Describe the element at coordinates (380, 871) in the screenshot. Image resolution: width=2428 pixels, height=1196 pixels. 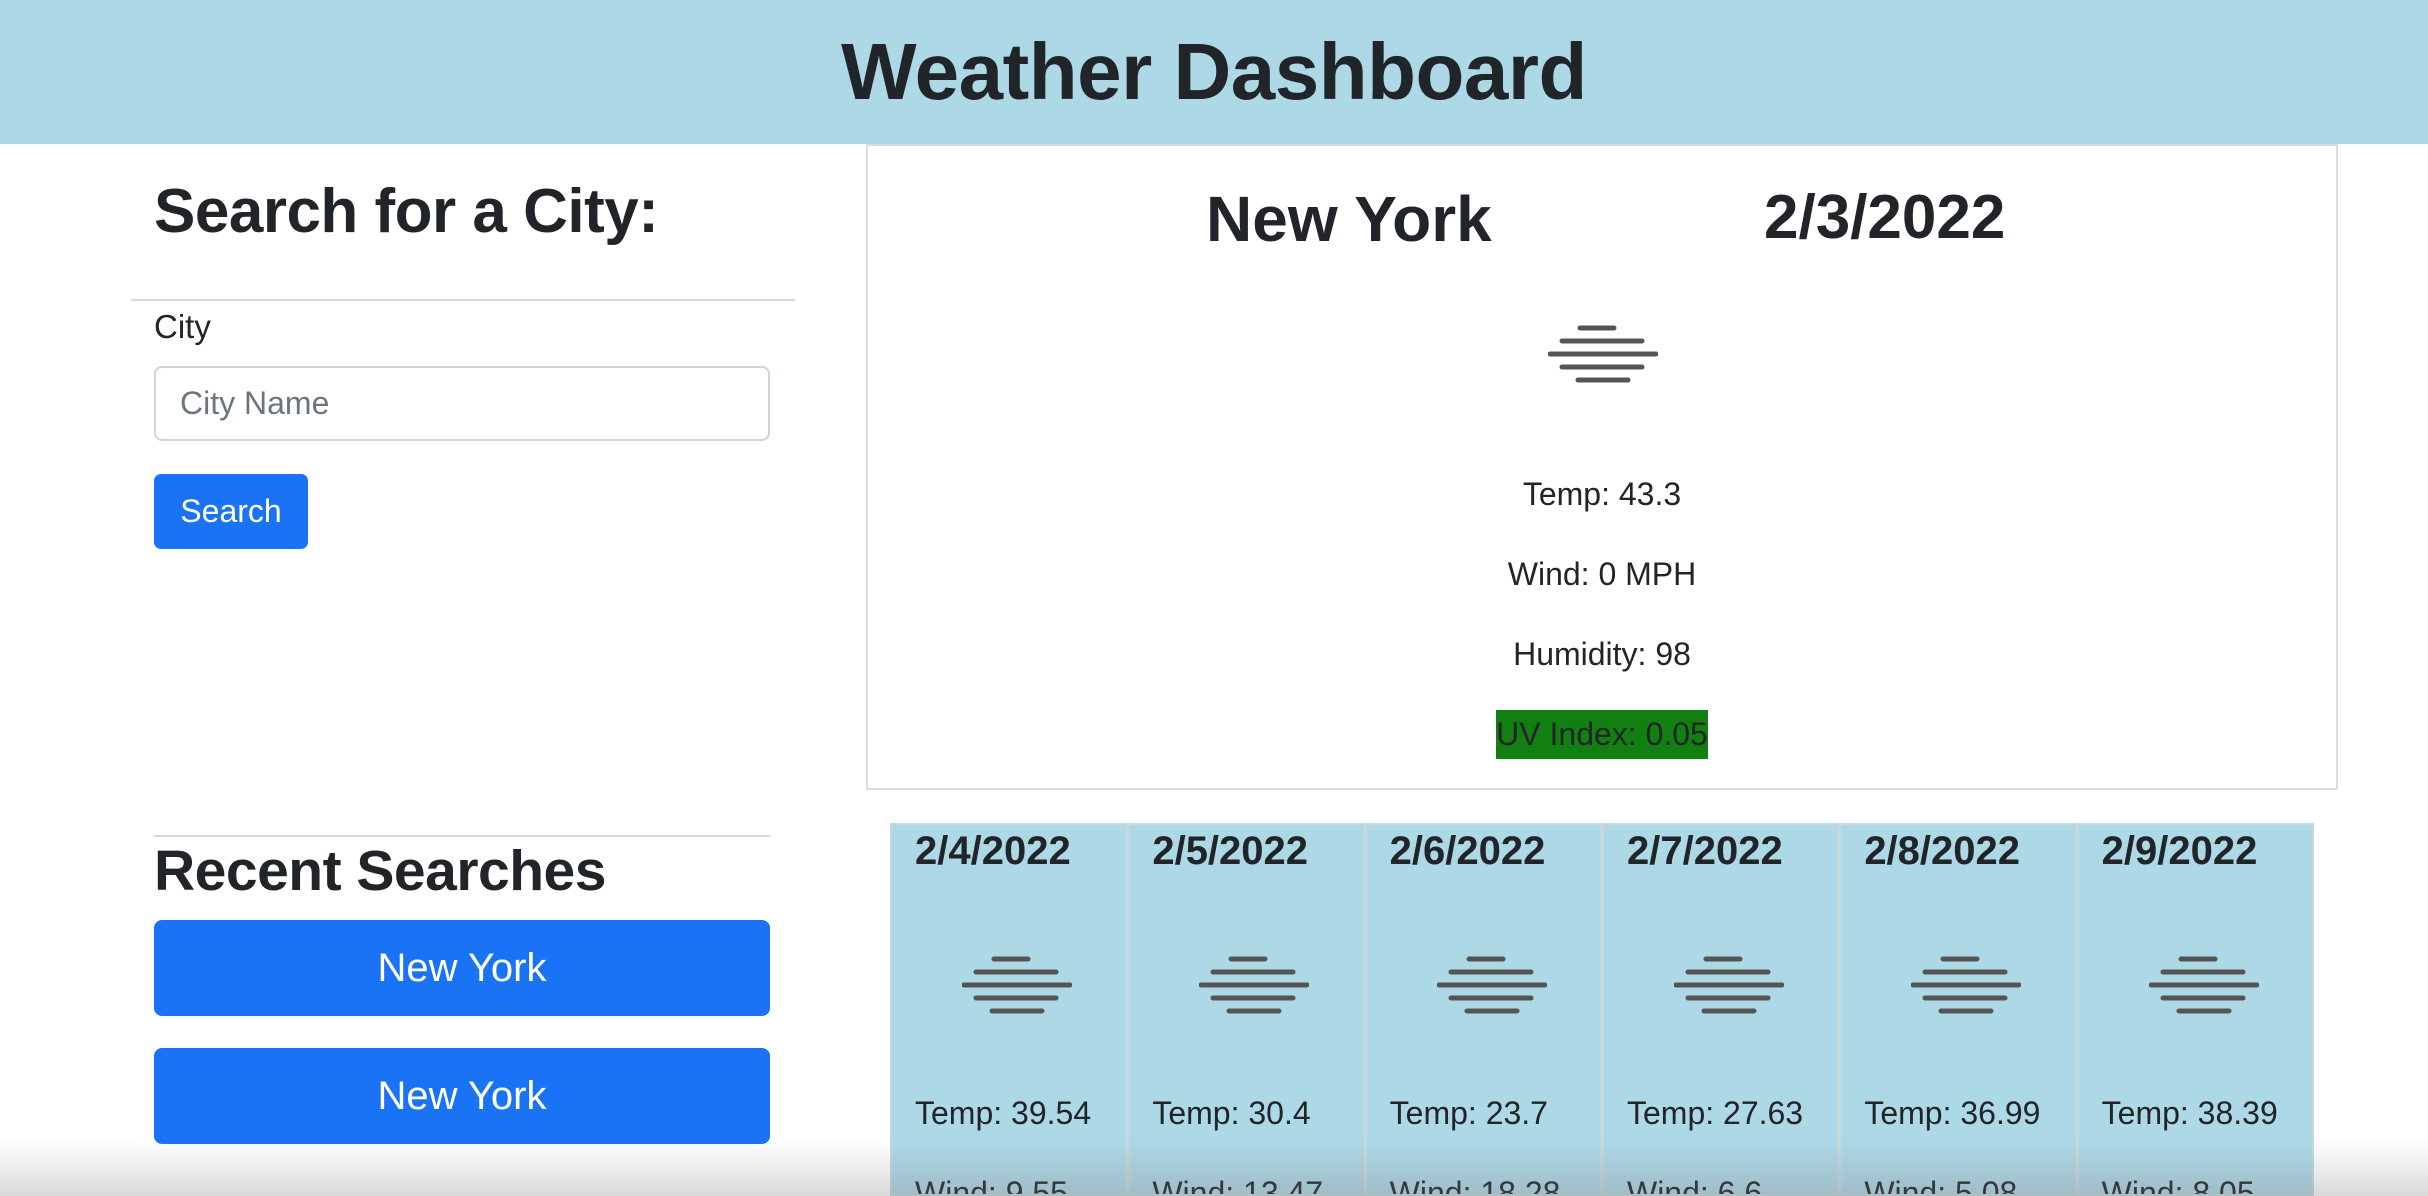
I see `recent-searches-title: Recent Searches` at that location.